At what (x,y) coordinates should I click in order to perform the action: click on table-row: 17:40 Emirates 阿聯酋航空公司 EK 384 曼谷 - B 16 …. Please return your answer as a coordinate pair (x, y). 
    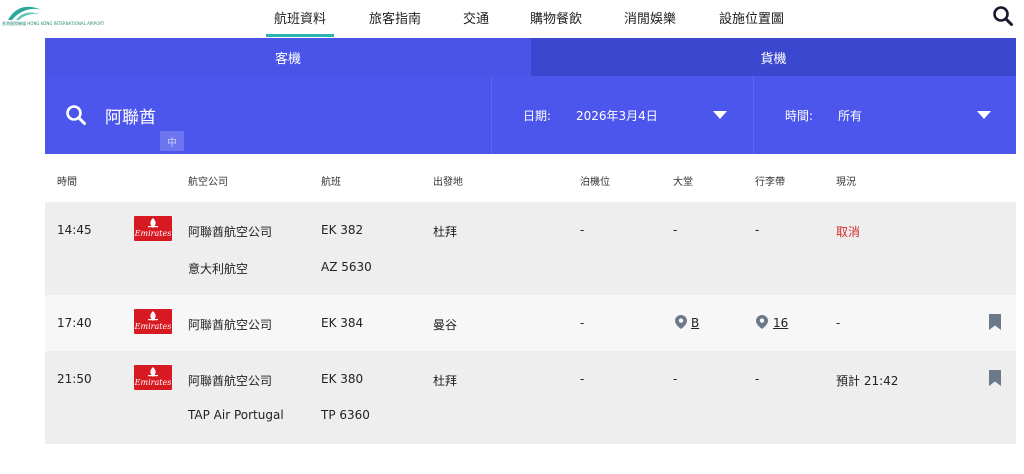
    Looking at the image, I should click on (530, 323).